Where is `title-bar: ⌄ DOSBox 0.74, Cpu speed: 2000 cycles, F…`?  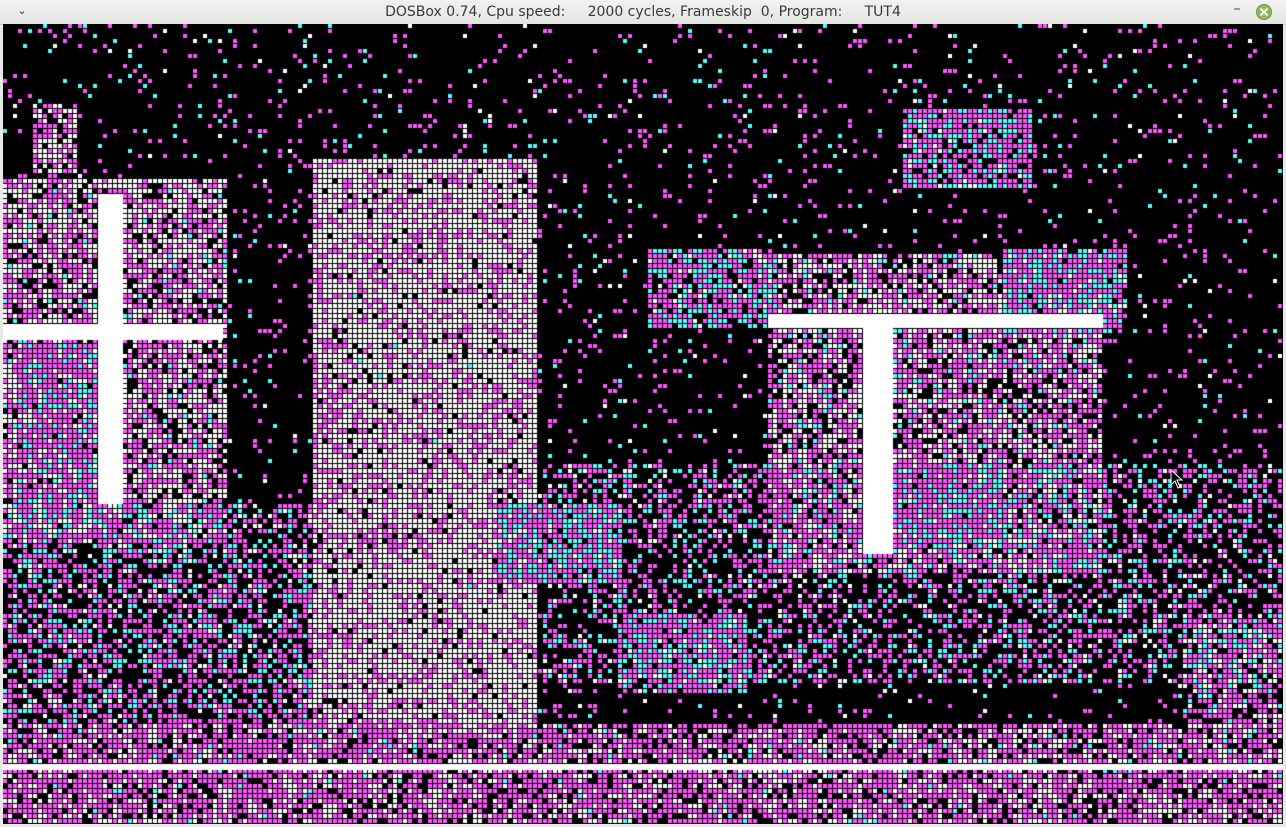
title-bar: ⌄ DOSBox 0.74, Cpu speed: 2000 cycles, F… is located at coordinates (643, 12).